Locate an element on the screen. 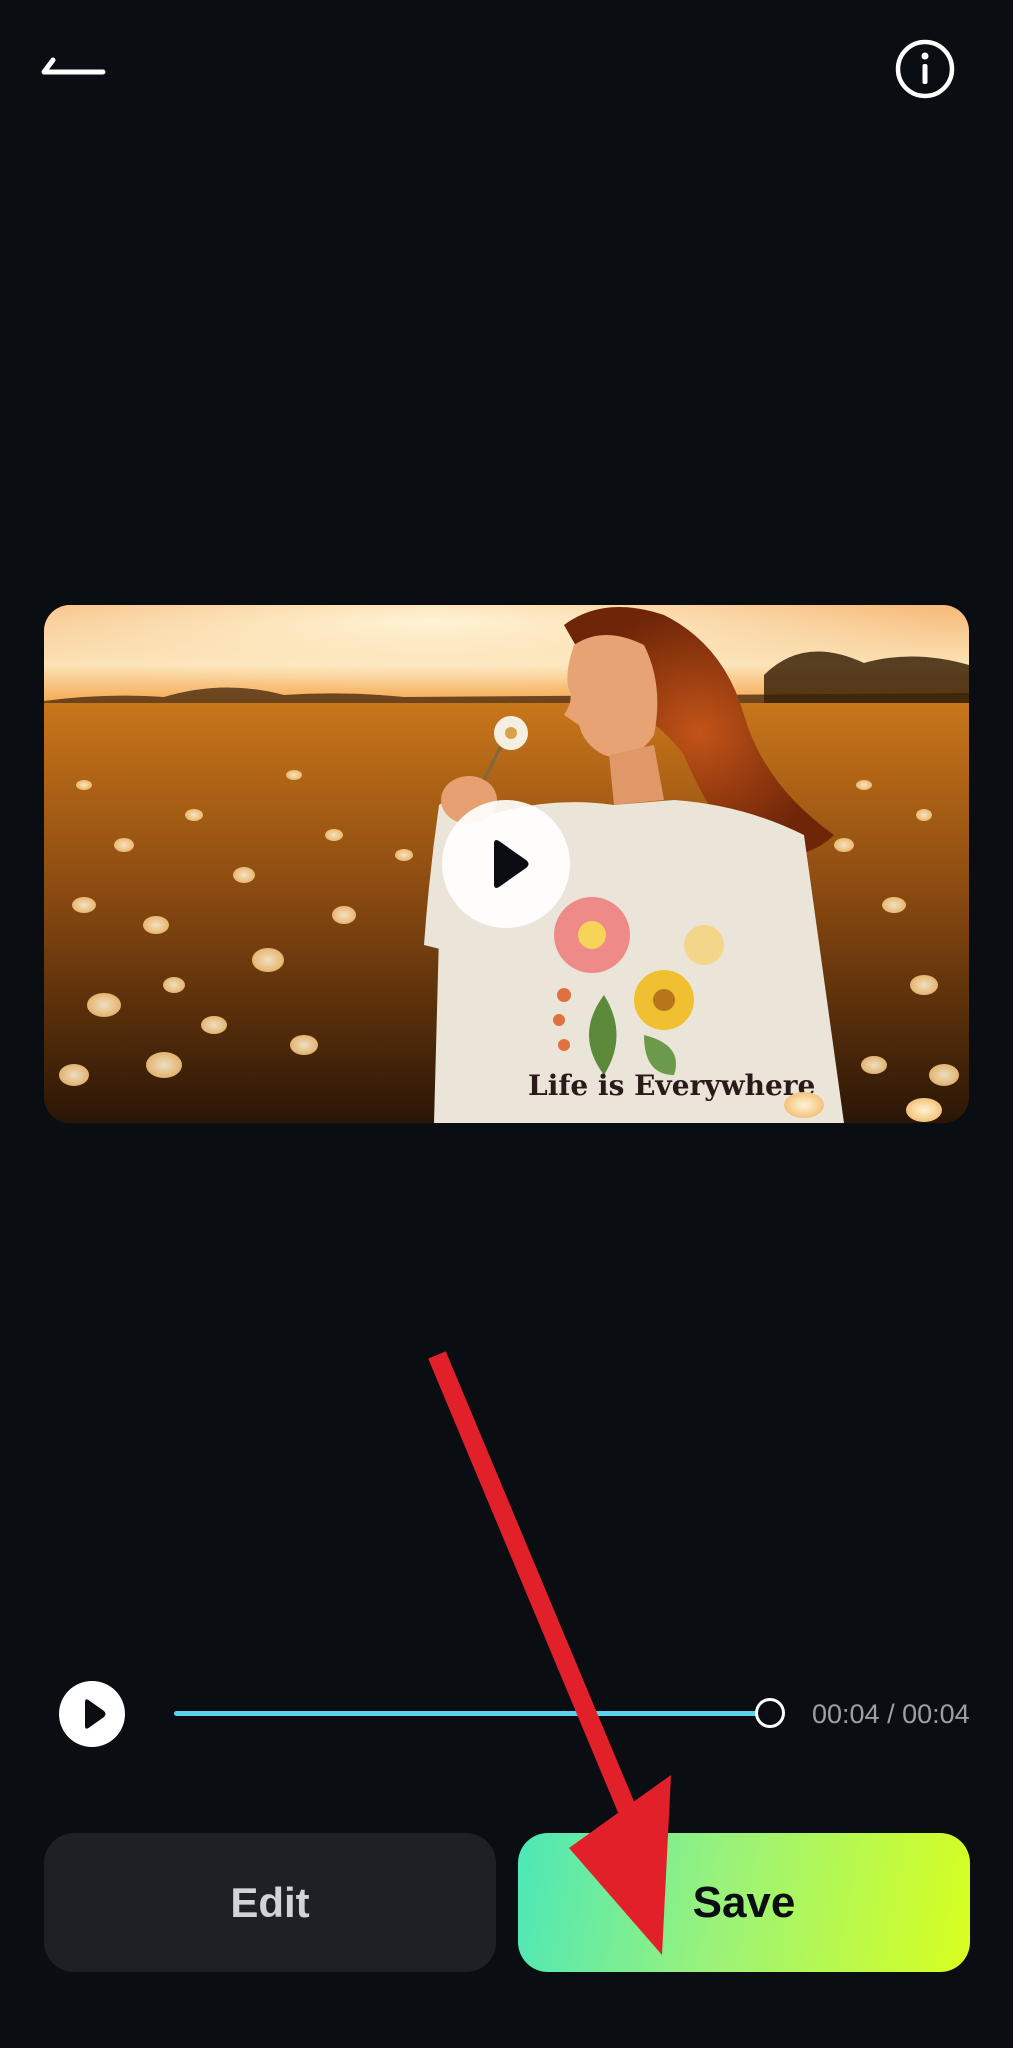 This screenshot has height=2048, width=1013. player-play-button is located at coordinates (92, 1714).